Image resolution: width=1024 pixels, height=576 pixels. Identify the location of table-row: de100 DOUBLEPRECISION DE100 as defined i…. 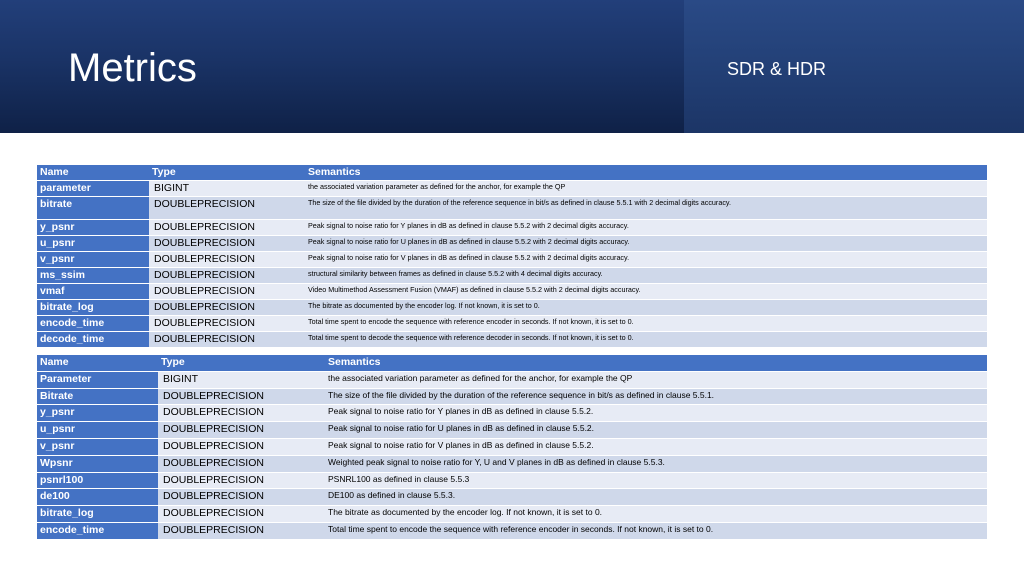
(512, 497).